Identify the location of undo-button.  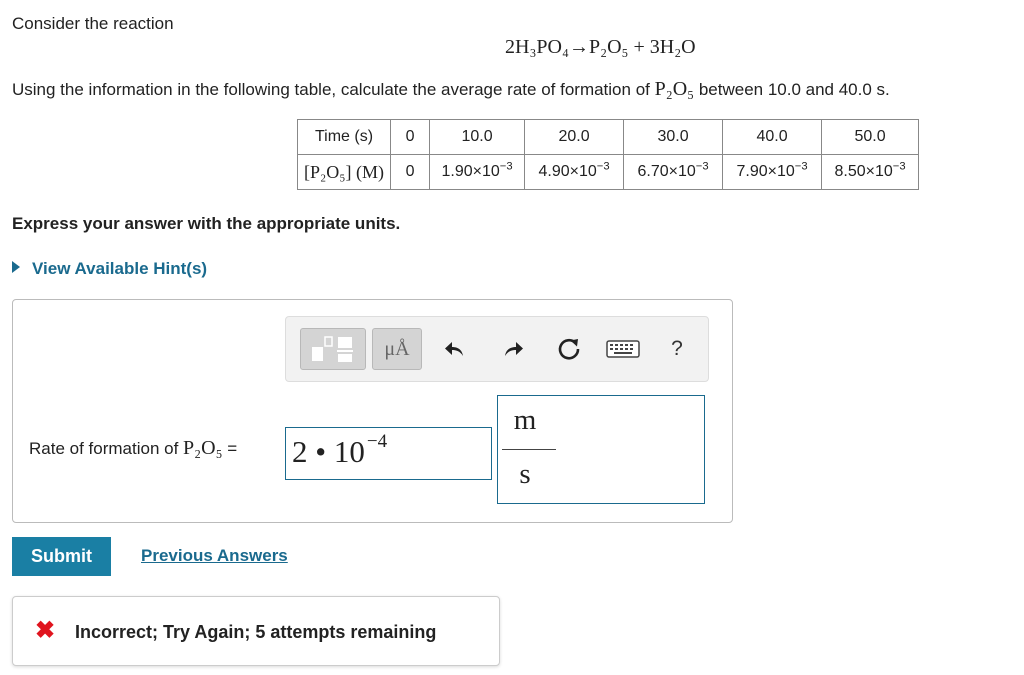
(455, 349).